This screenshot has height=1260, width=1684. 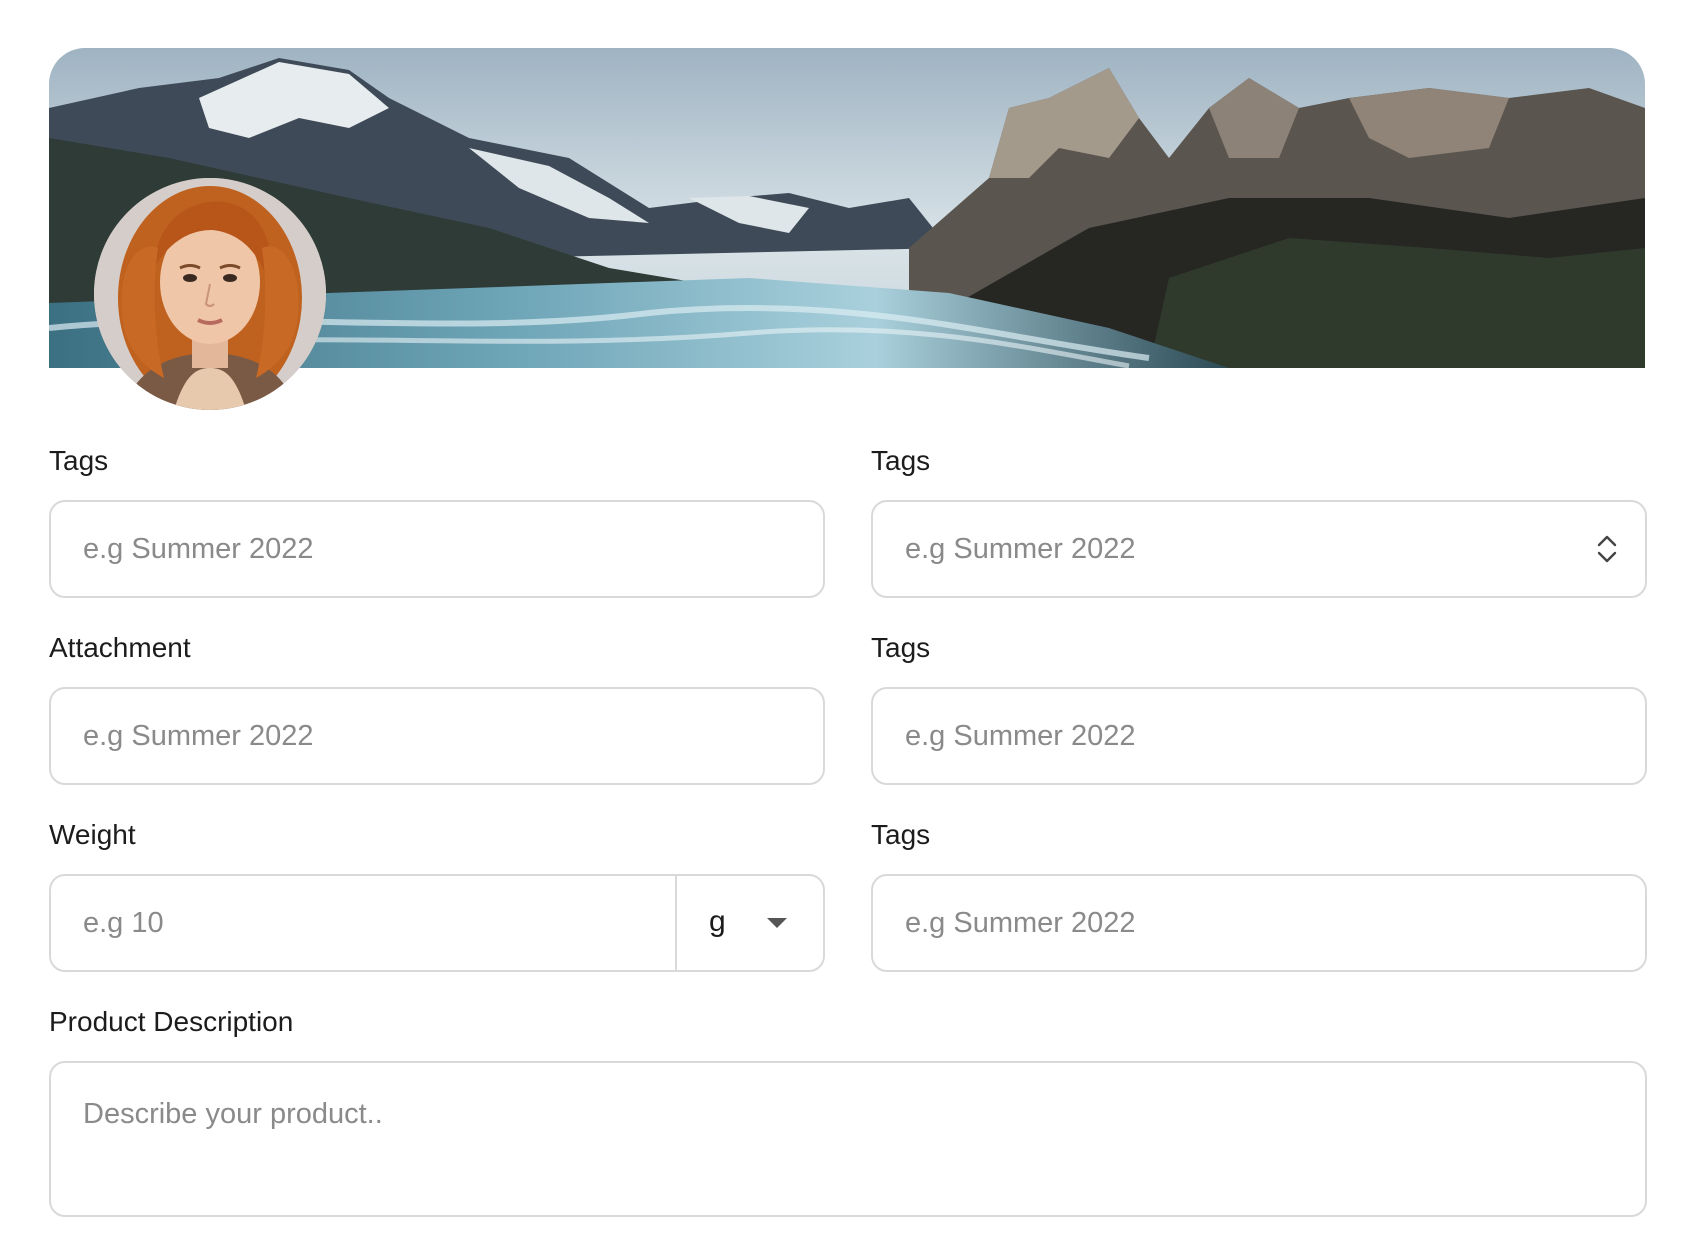 I want to click on product-description-textarea, so click(x=848, y=1139).